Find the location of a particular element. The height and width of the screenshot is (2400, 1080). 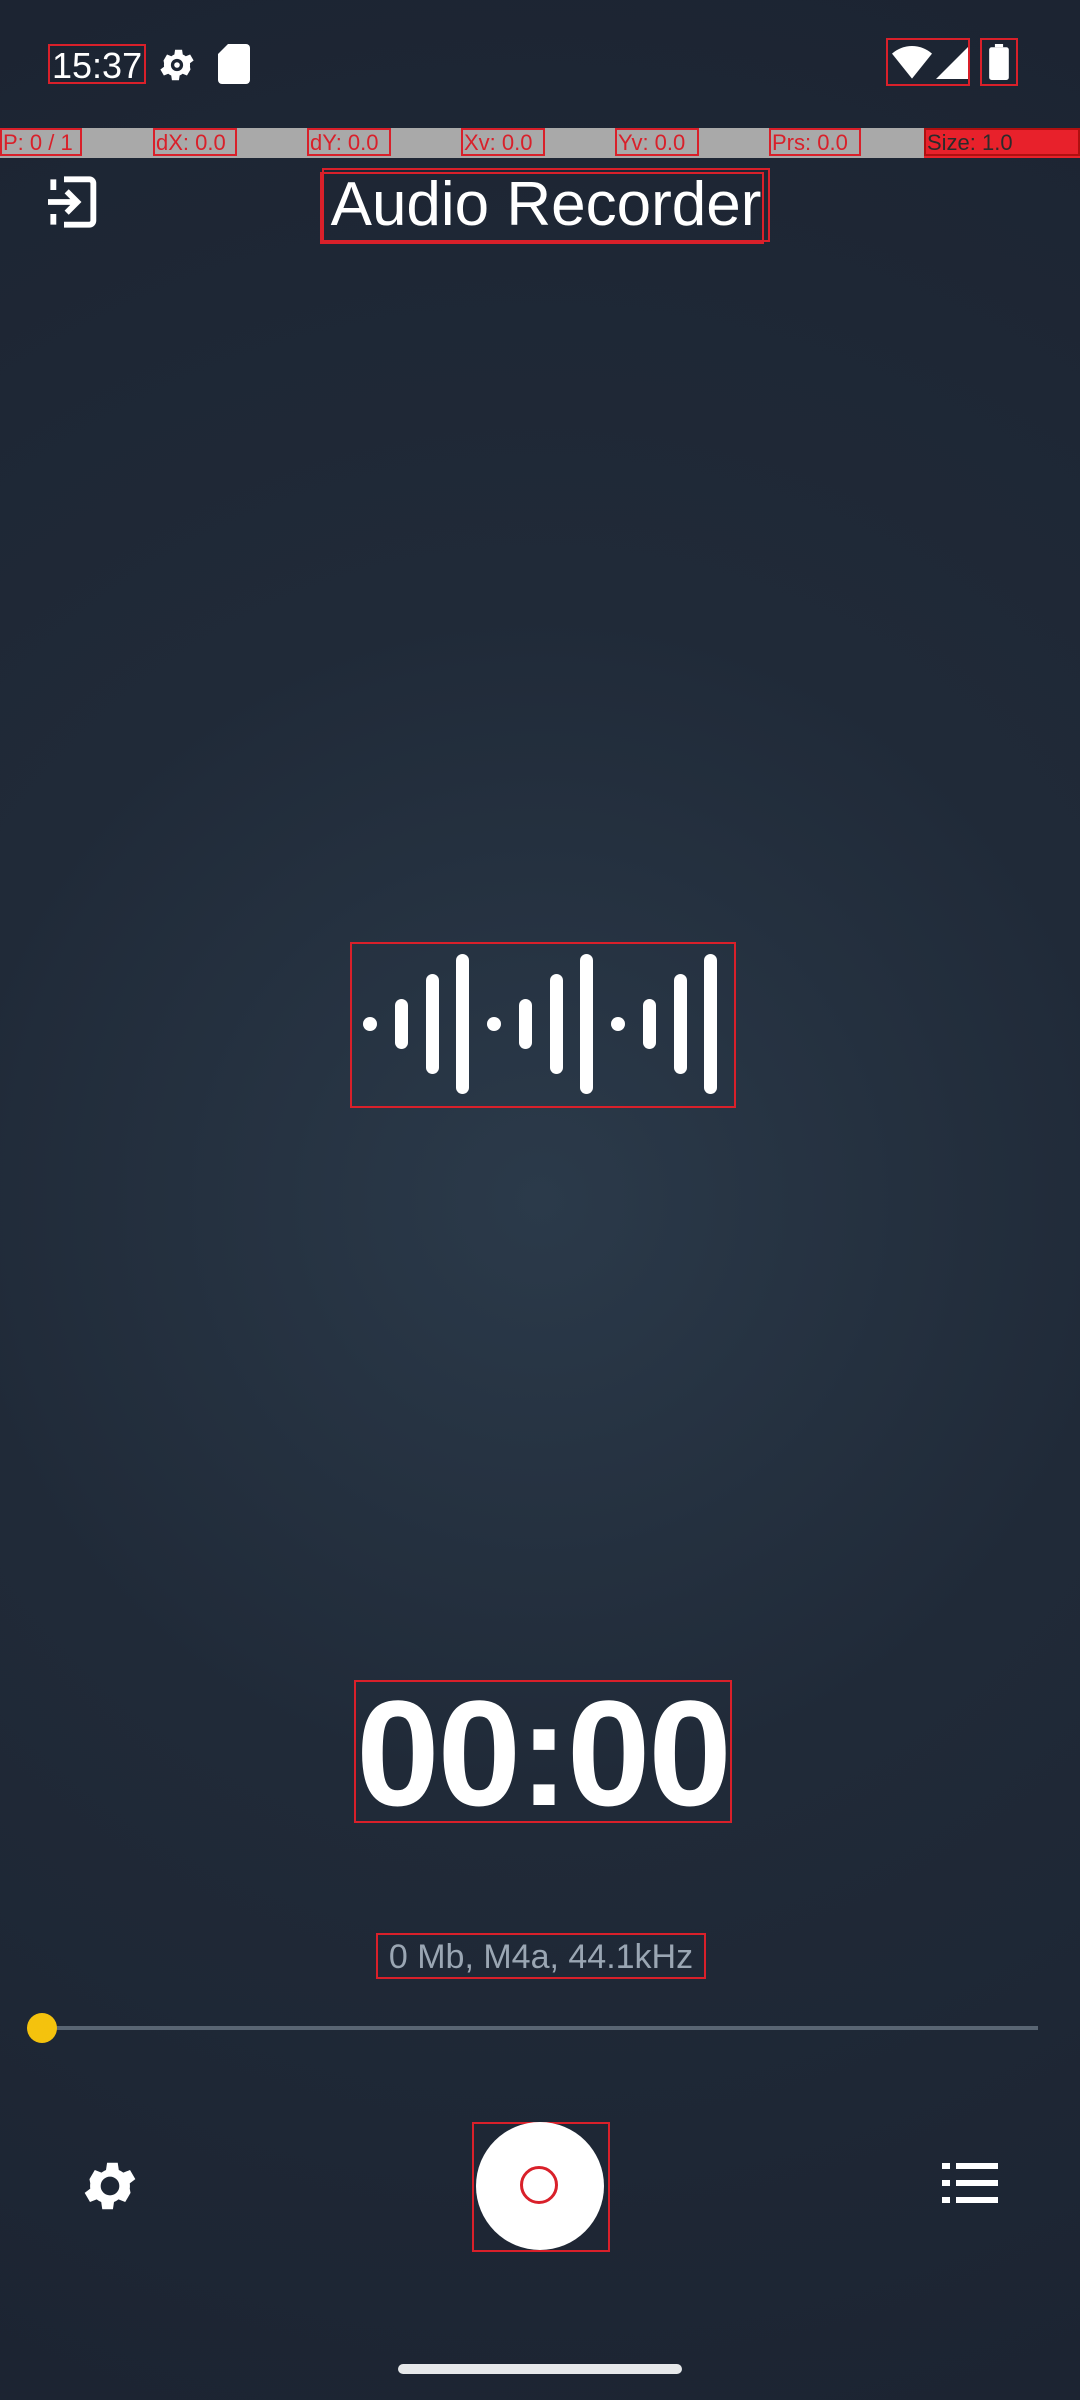

record-icon is located at coordinates (539, 2185).